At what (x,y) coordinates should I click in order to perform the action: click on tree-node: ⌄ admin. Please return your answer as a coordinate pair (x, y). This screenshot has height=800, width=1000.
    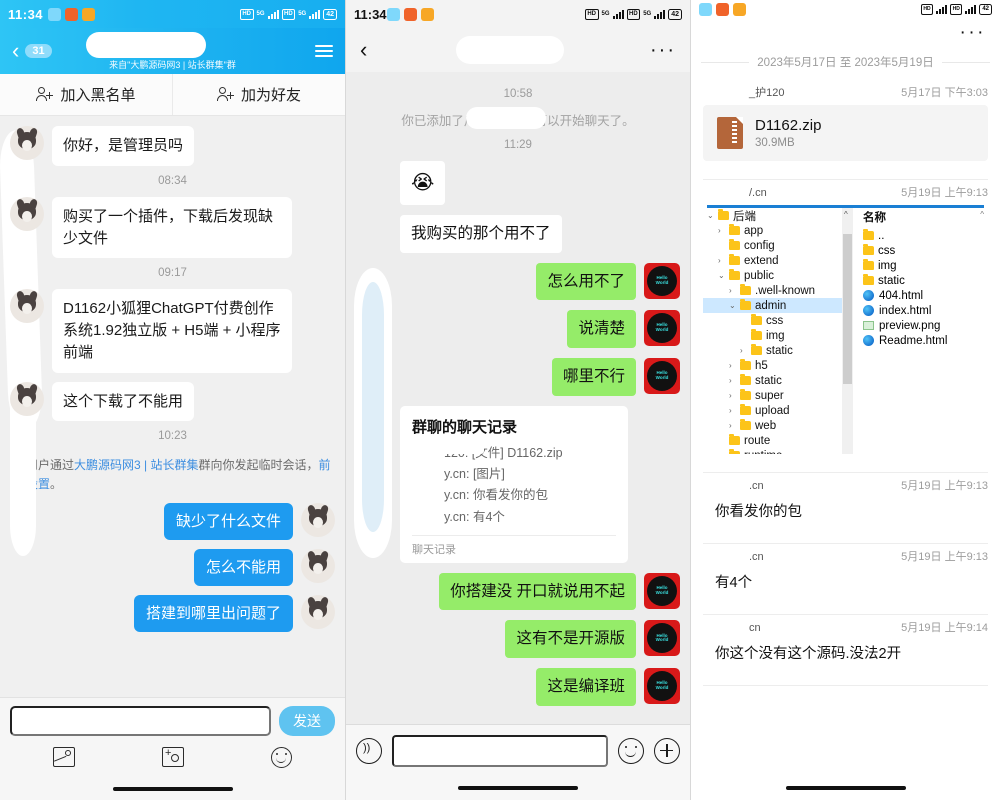
    Looking at the image, I should click on (778, 305).